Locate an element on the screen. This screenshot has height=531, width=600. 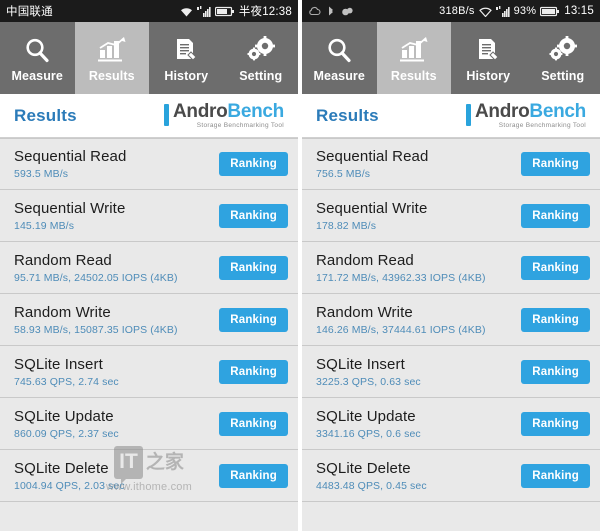
tab-label: History is located at coordinates (488, 75).